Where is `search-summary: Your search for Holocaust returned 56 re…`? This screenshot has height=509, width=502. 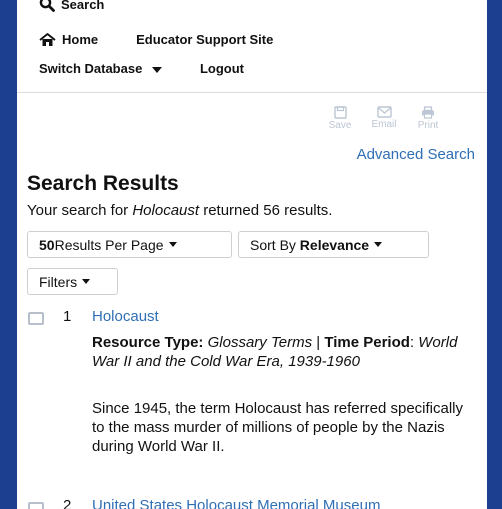
search-summary: Your search for Holocaust returned 56 re… is located at coordinates (180, 210).